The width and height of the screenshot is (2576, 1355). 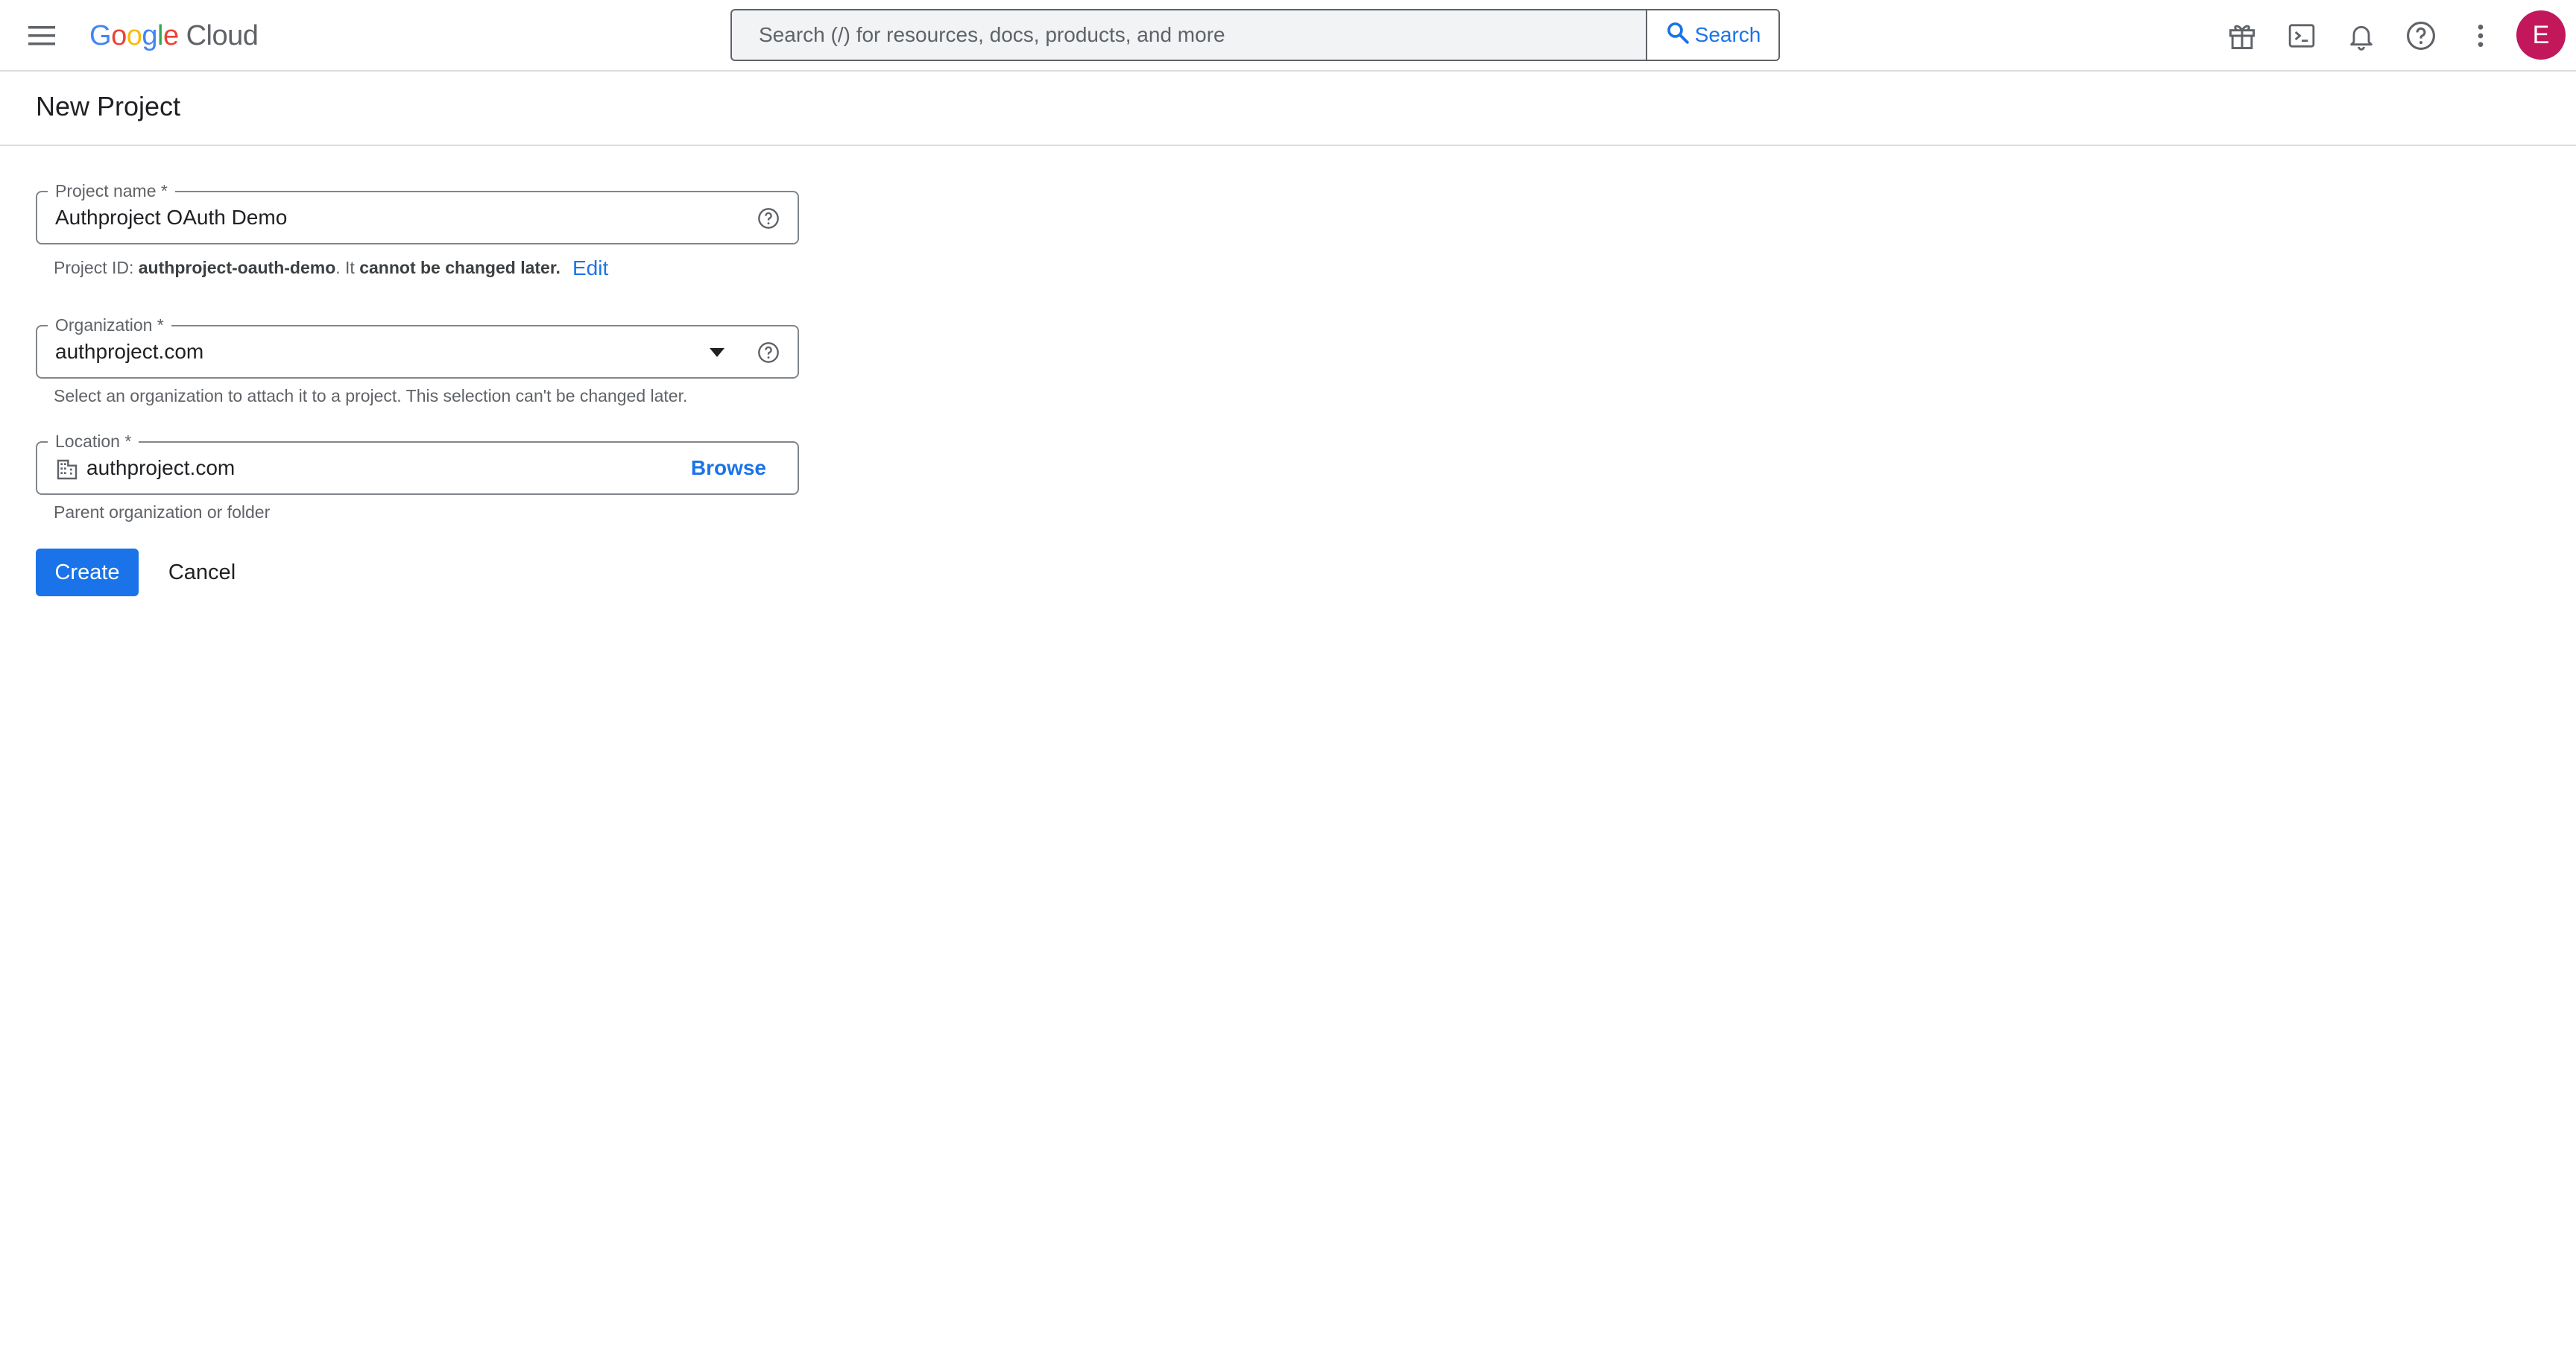 I want to click on browse-button: Browse, so click(x=728, y=468).